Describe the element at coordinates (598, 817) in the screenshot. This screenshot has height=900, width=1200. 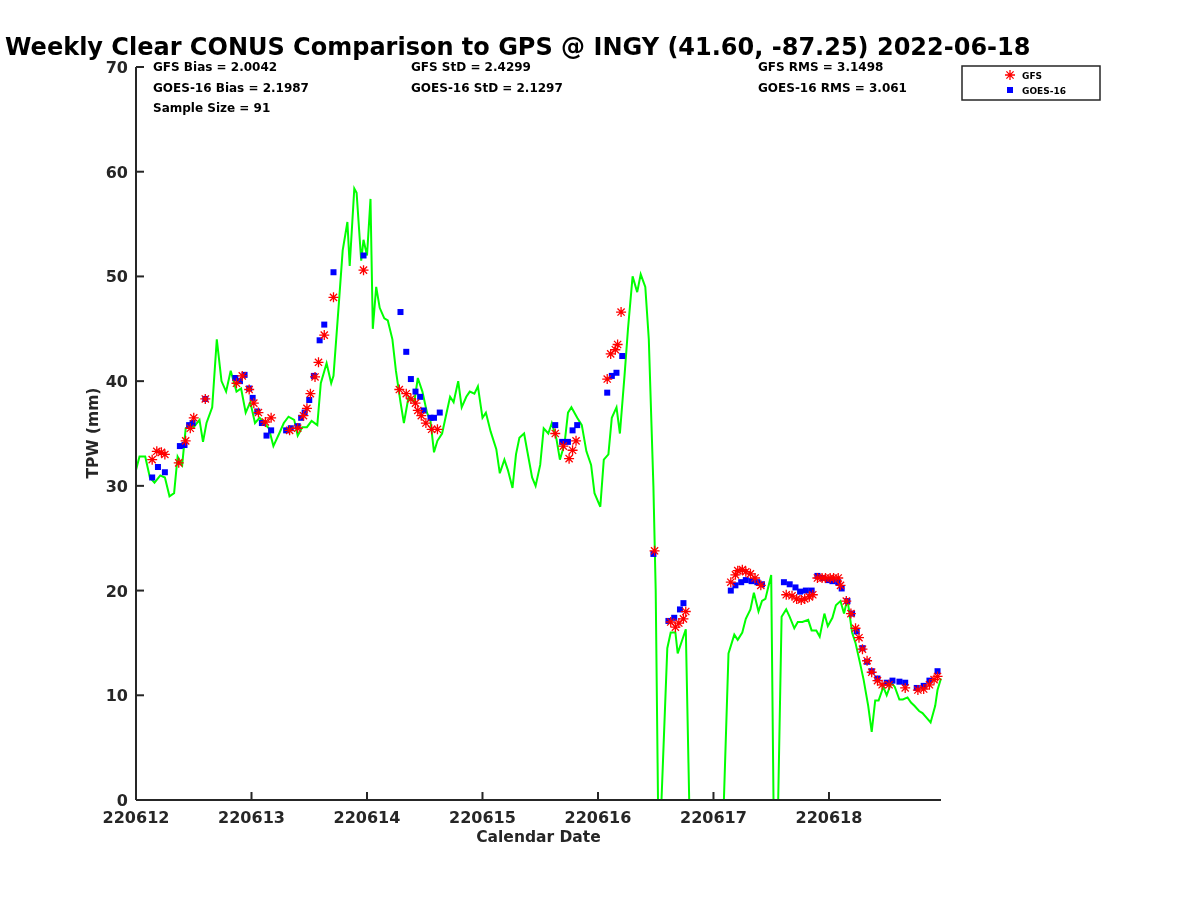
I see `axis-tick-label: 220616` at that location.